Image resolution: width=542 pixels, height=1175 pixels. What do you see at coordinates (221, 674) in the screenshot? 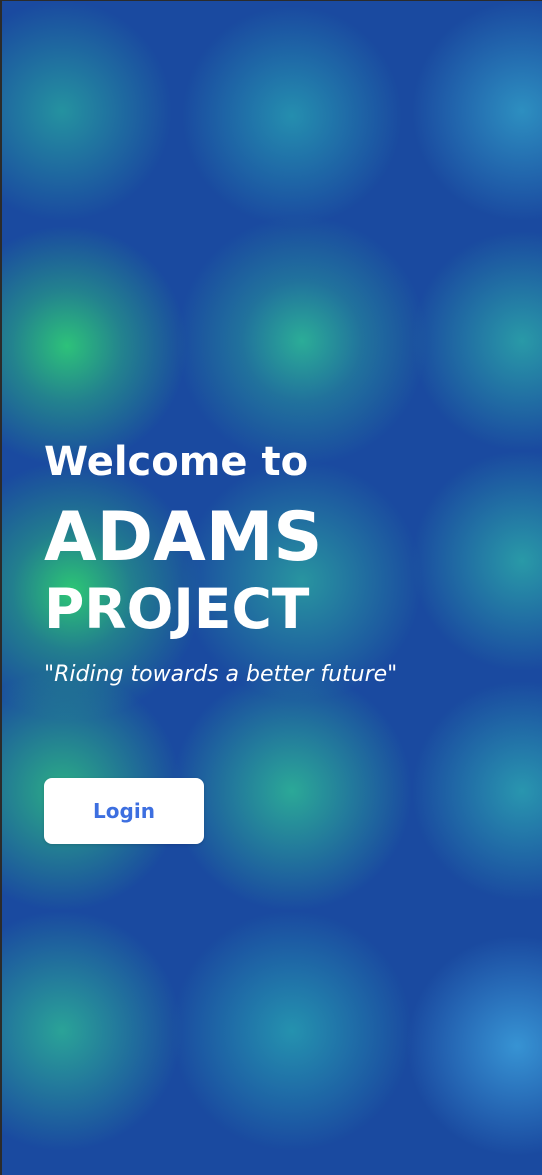
I see `tagline: "Riding towards a better future"` at bounding box center [221, 674].